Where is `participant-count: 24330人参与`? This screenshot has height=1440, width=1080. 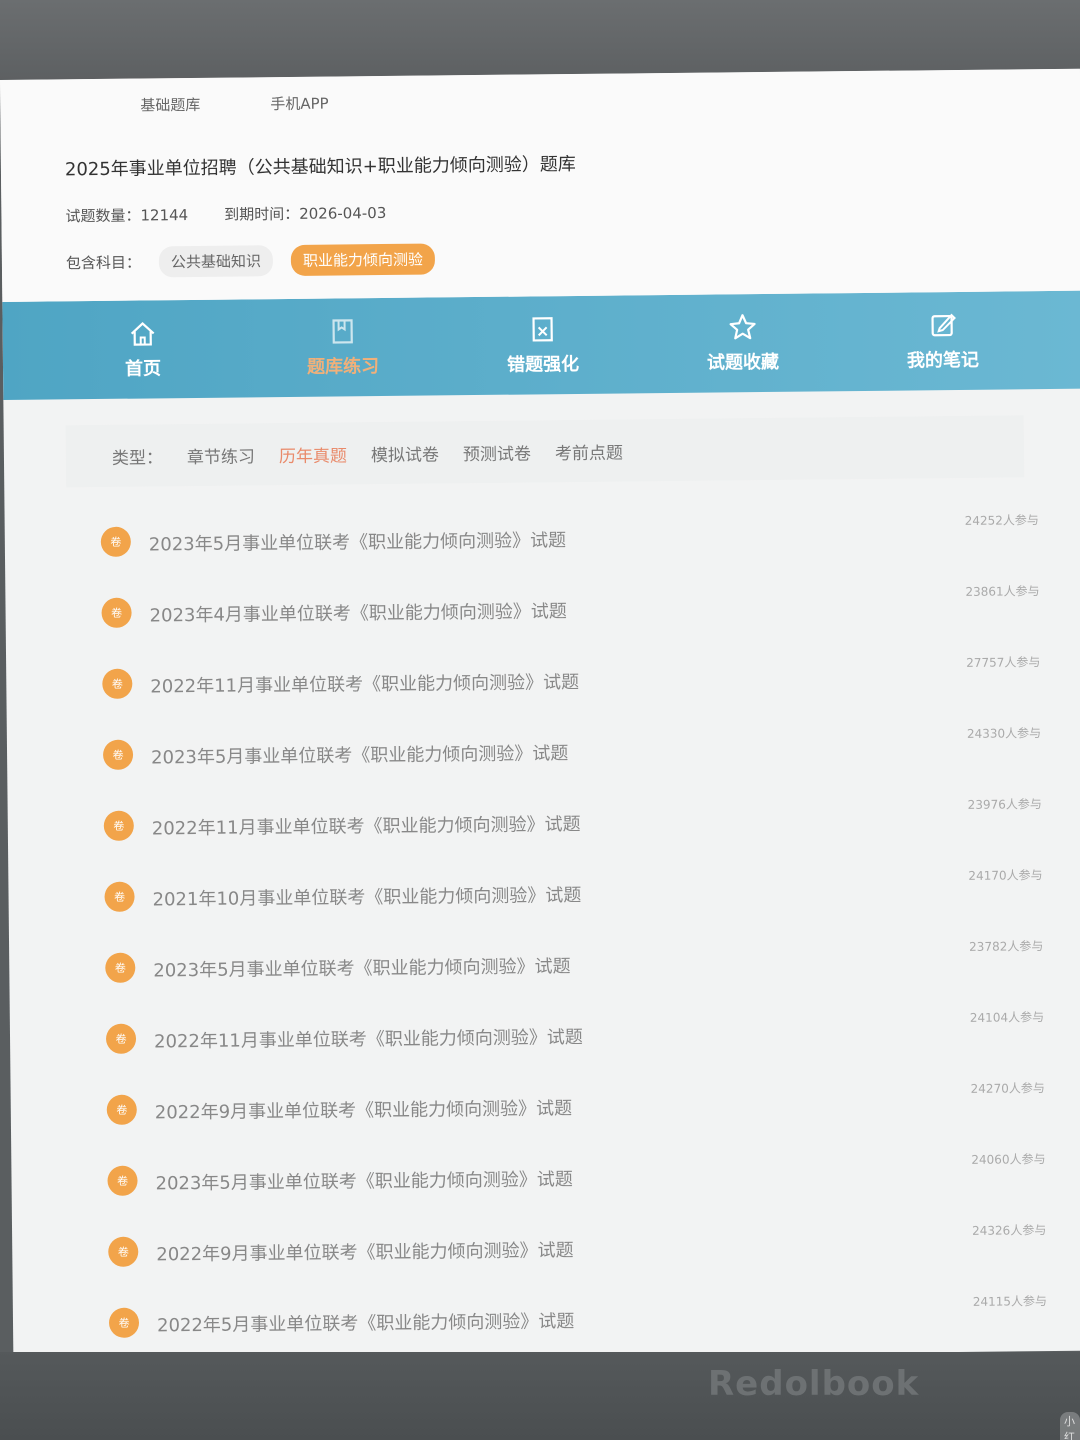
participant-count: 24330人参与 is located at coordinates (1004, 733).